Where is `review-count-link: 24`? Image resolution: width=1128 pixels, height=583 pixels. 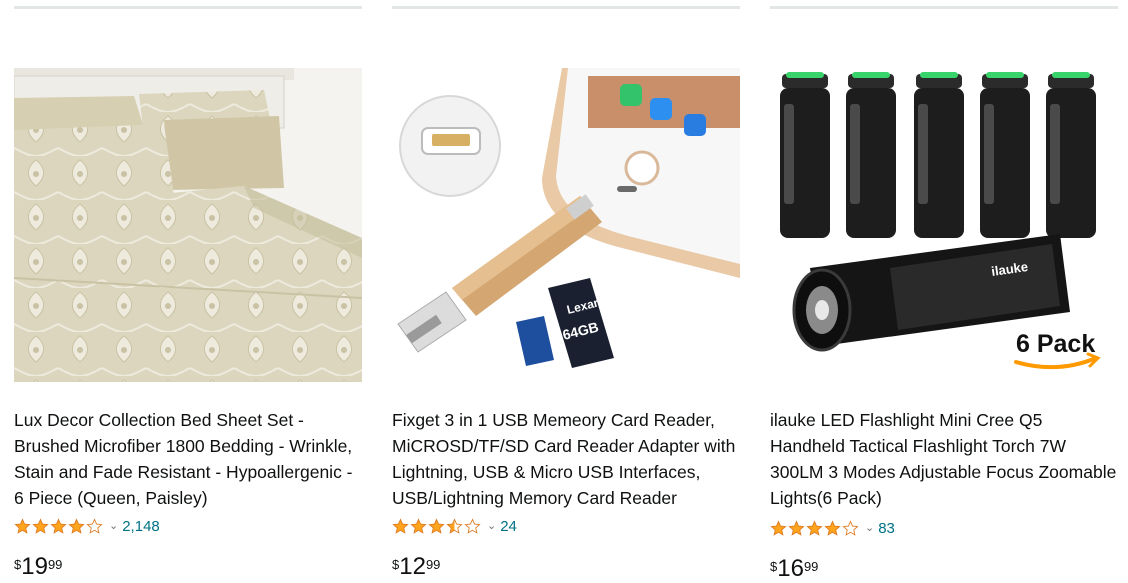 review-count-link: 24 is located at coordinates (508, 526).